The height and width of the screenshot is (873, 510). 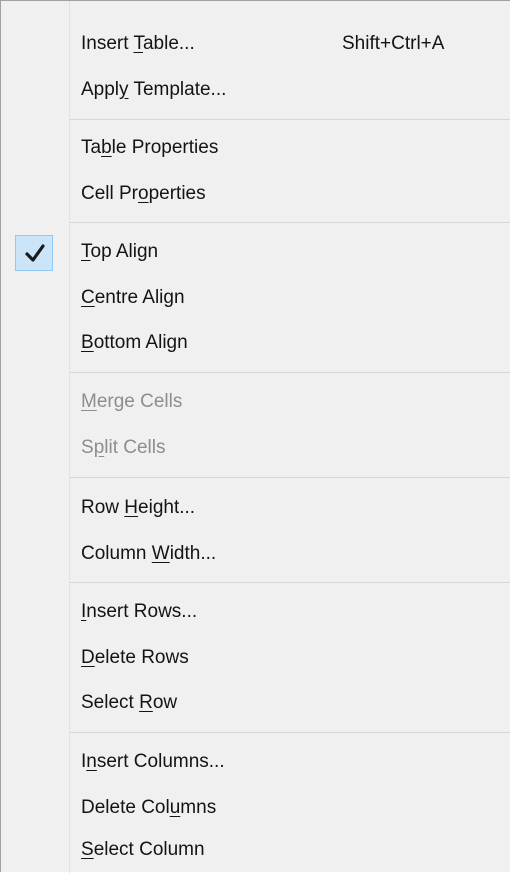 I want to click on menu-item-label: Centre Align, so click(x=133, y=297).